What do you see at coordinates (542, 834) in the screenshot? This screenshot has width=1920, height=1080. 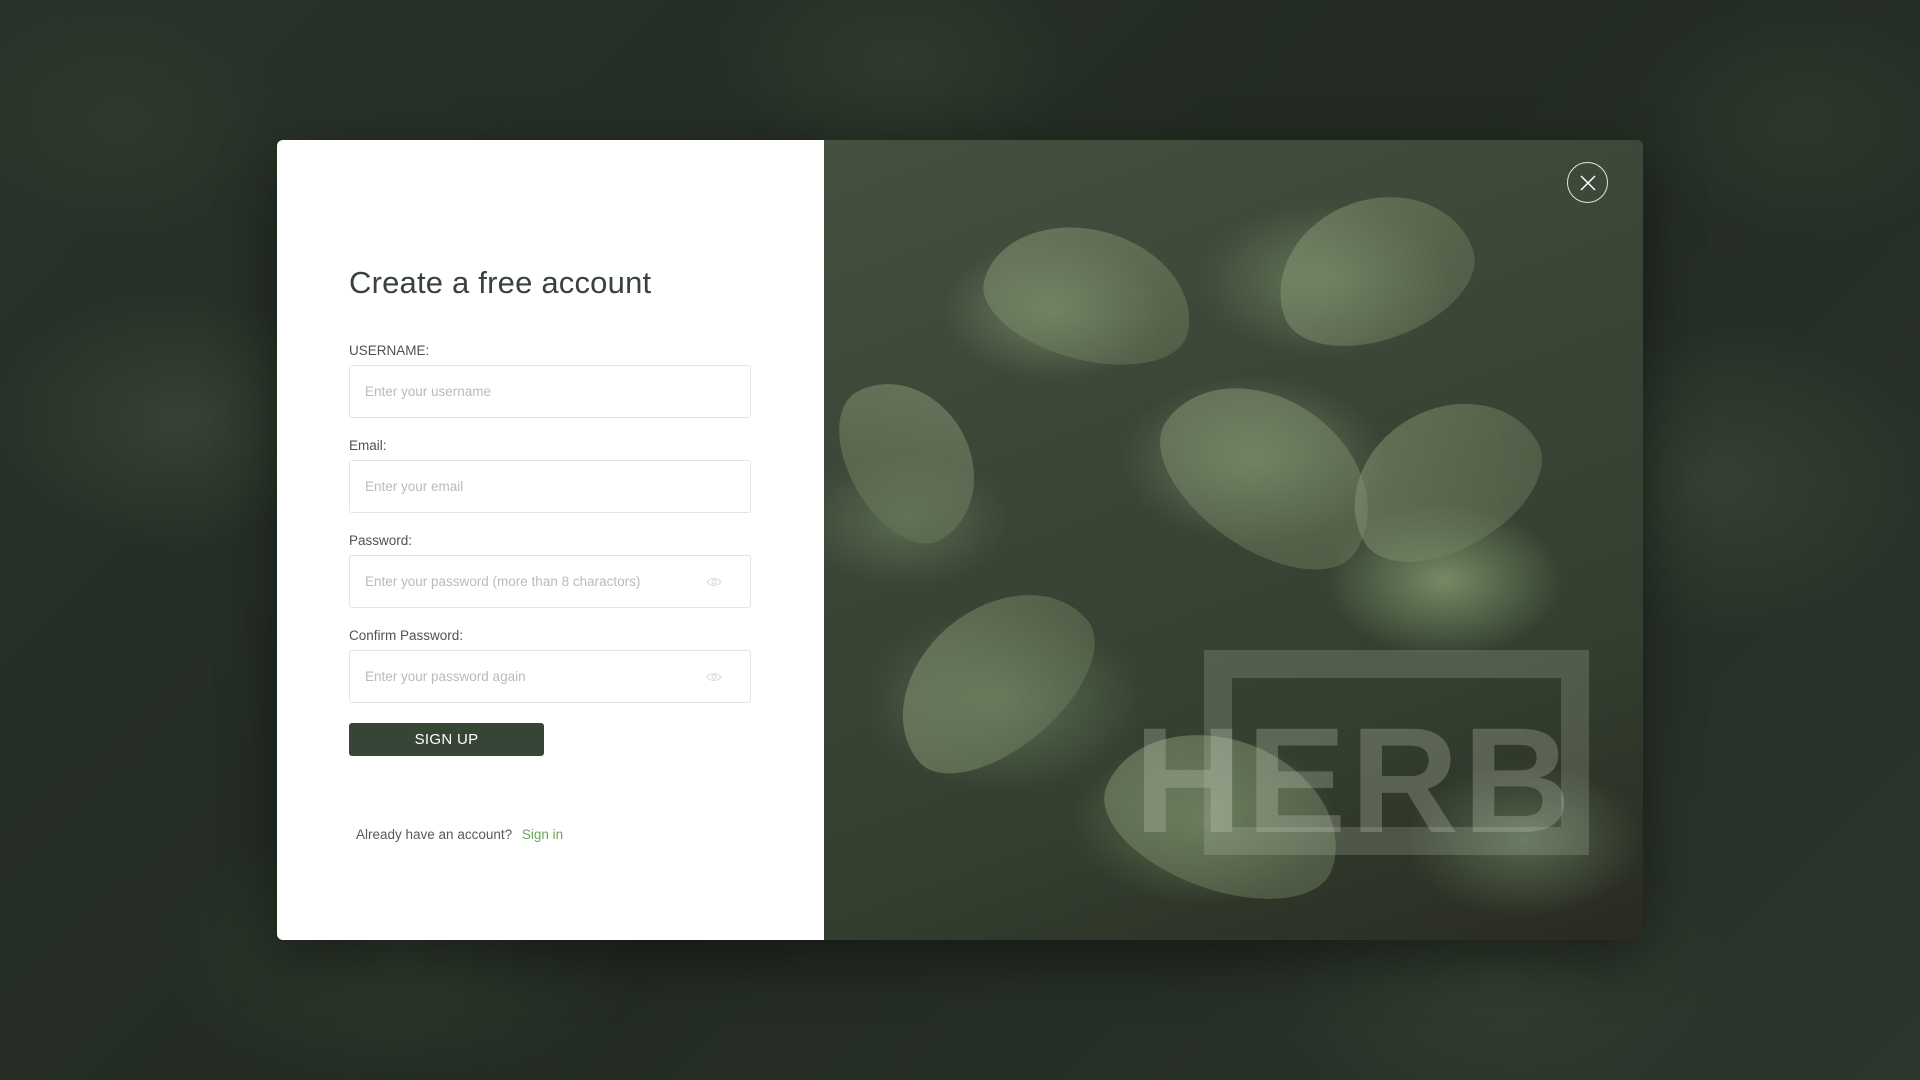 I see `sign-in-link: Sign in` at bounding box center [542, 834].